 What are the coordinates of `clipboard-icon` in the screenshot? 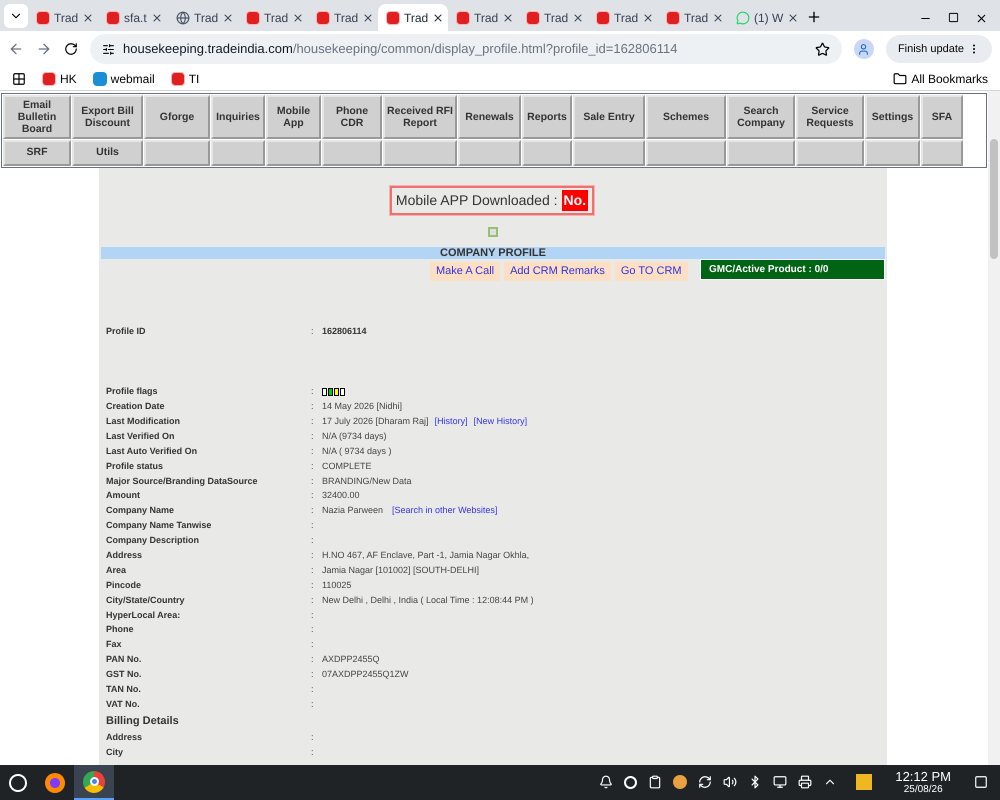 It's located at (655, 782).